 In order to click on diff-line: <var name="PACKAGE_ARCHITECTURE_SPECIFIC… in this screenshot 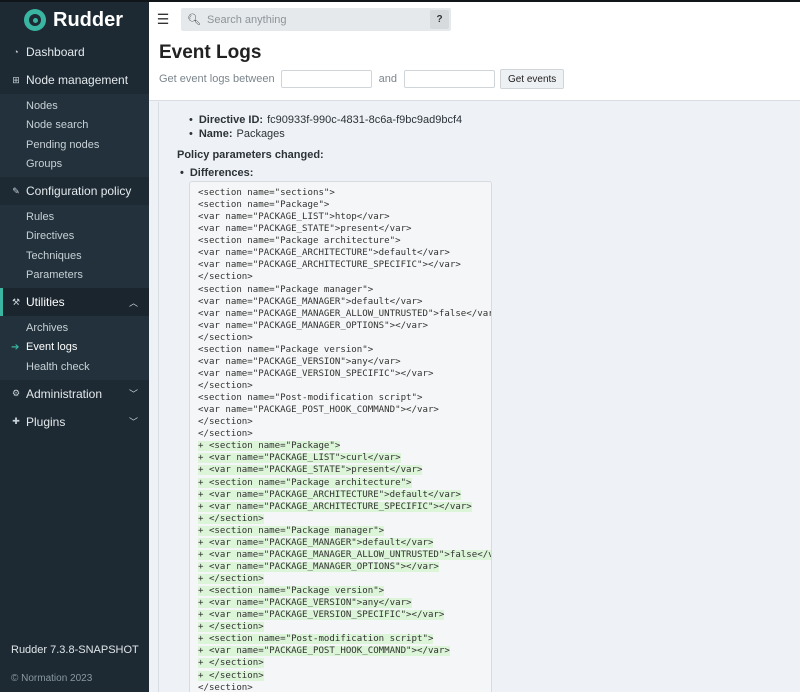, I will do `click(344, 265)`.